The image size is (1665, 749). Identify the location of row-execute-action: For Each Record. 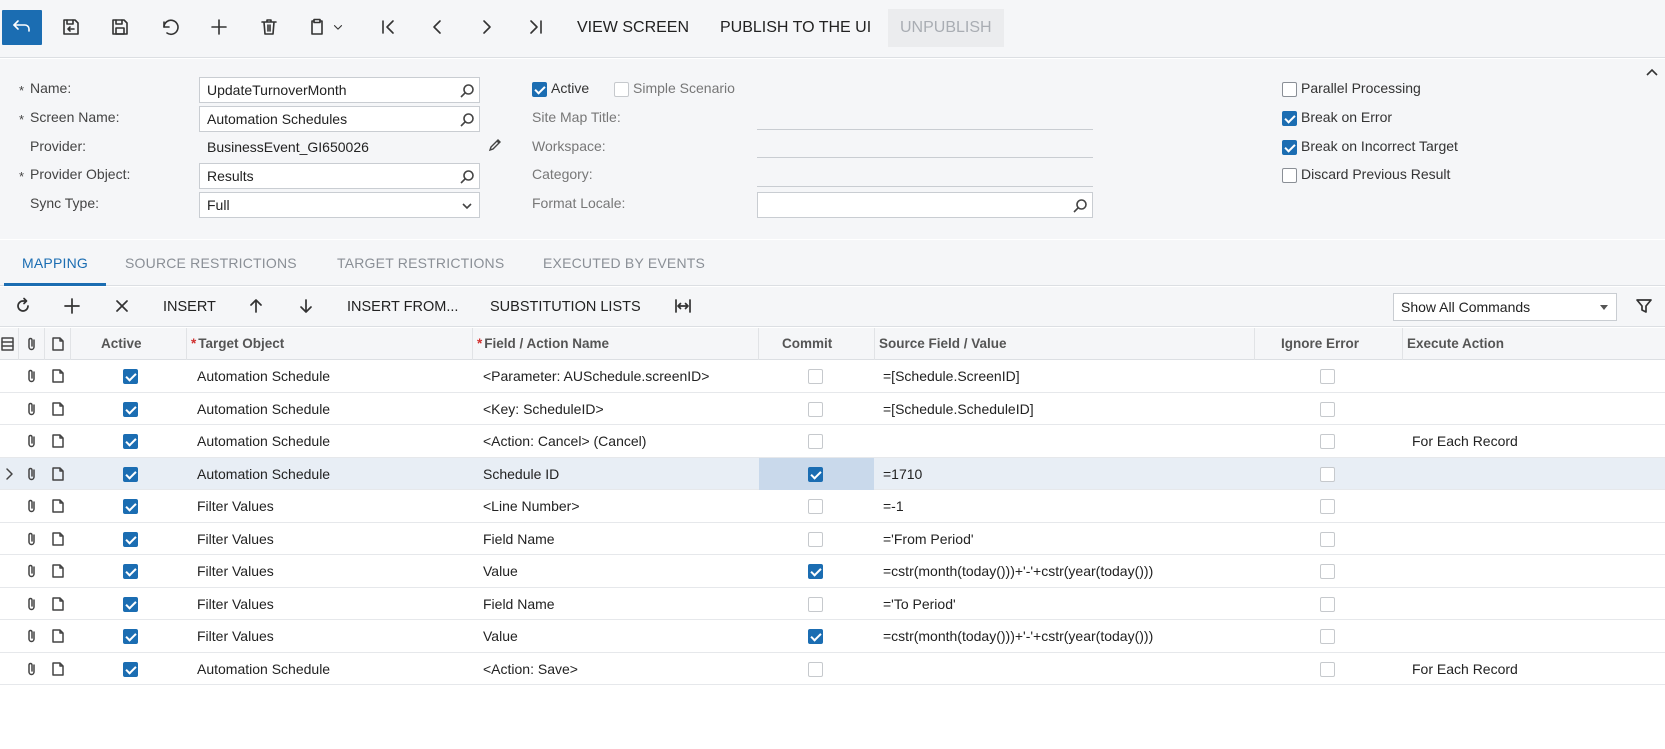
(1465, 441).